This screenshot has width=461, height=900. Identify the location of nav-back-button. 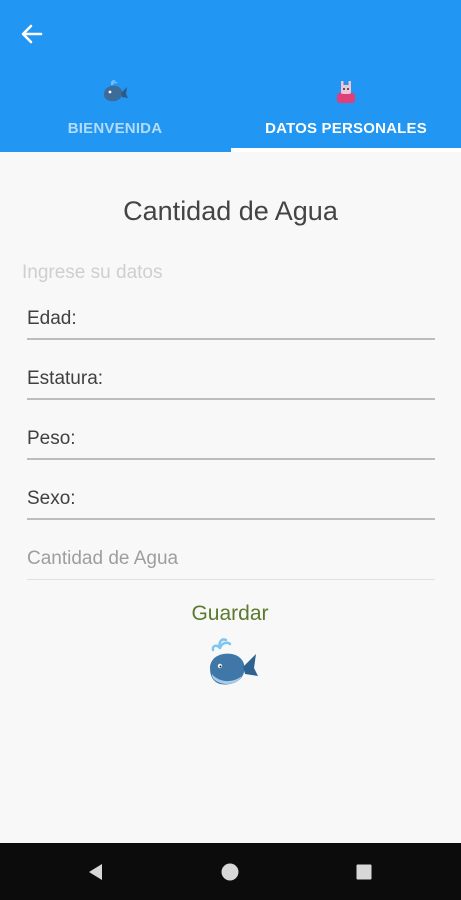
(95, 872).